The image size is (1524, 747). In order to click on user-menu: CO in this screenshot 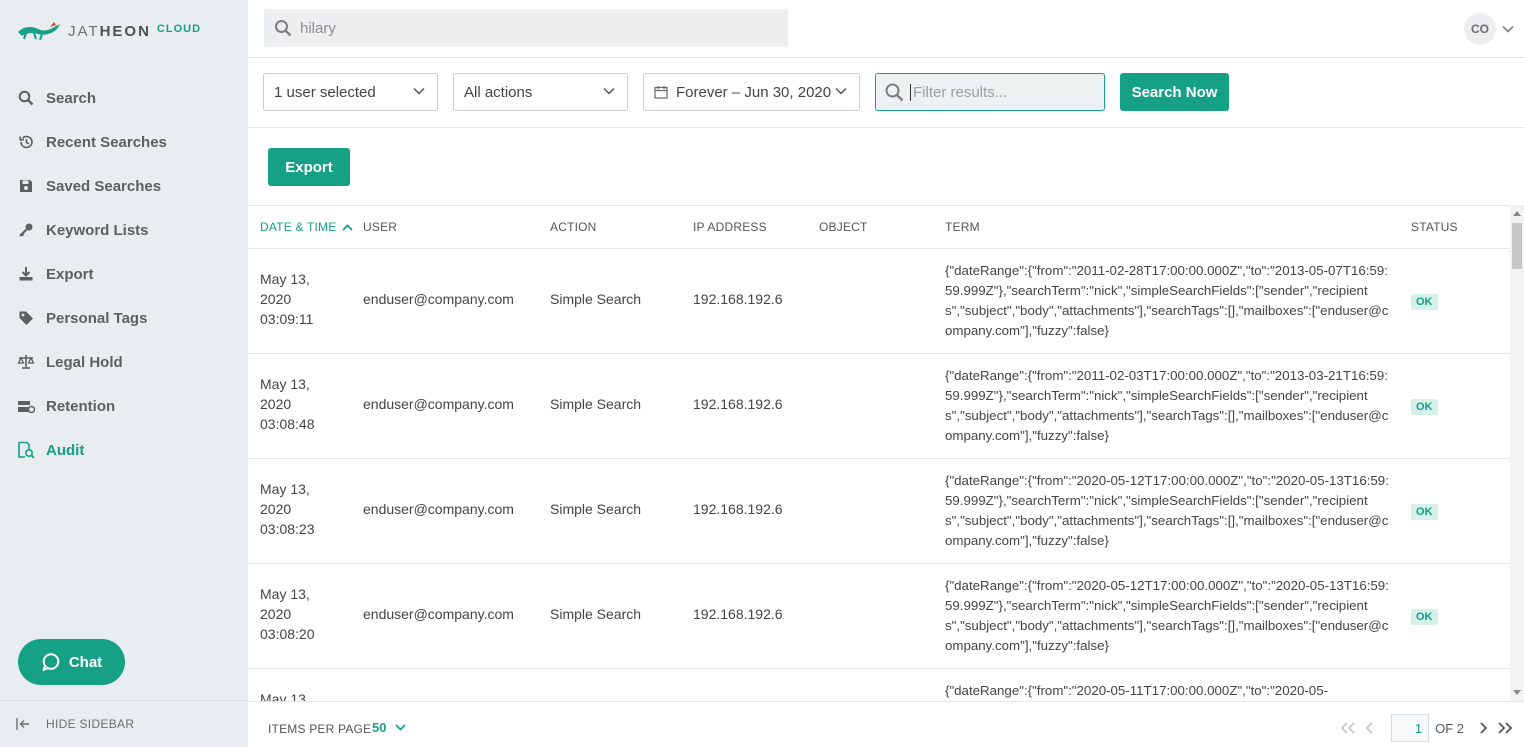, I will do `click(1489, 29)`.